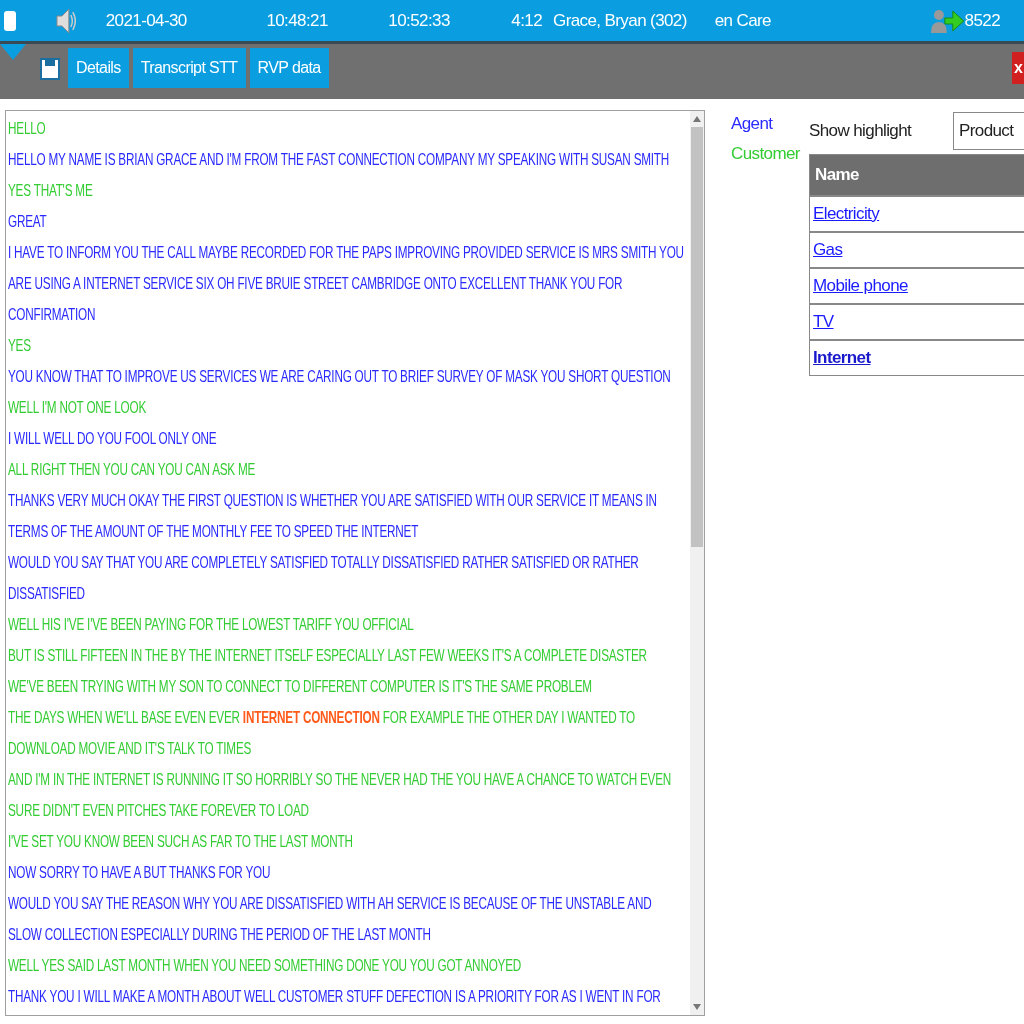 Image resolution: width=1024 pixels, height=1024 pixels. I want to click on utterance: BUT IS STILL FIFTEEN IN THE BY THE INTERNET ITSELF ESPECIALLY LAST FEW WEEKS IT'S A COMPLETE DISASTER, so click(328, 656).